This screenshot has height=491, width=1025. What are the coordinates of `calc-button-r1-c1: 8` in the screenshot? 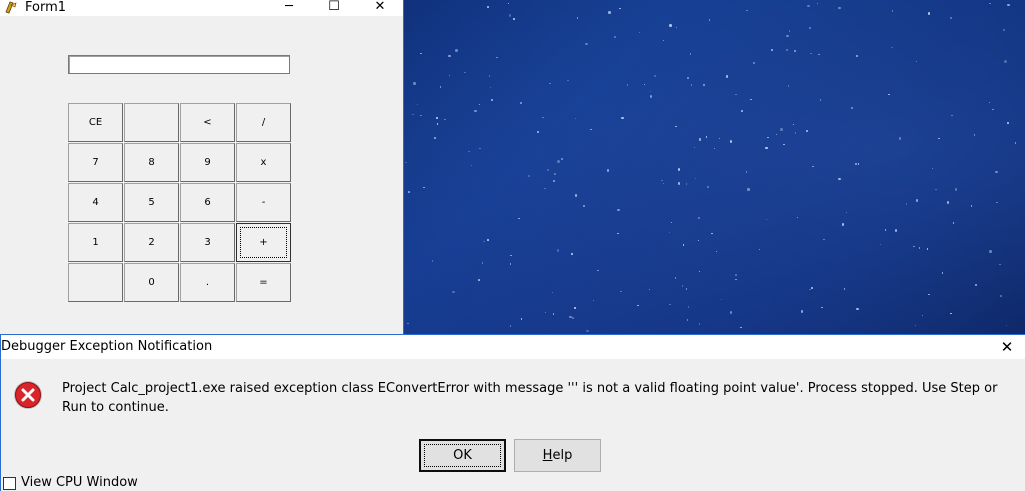 It's located at (151, 162).